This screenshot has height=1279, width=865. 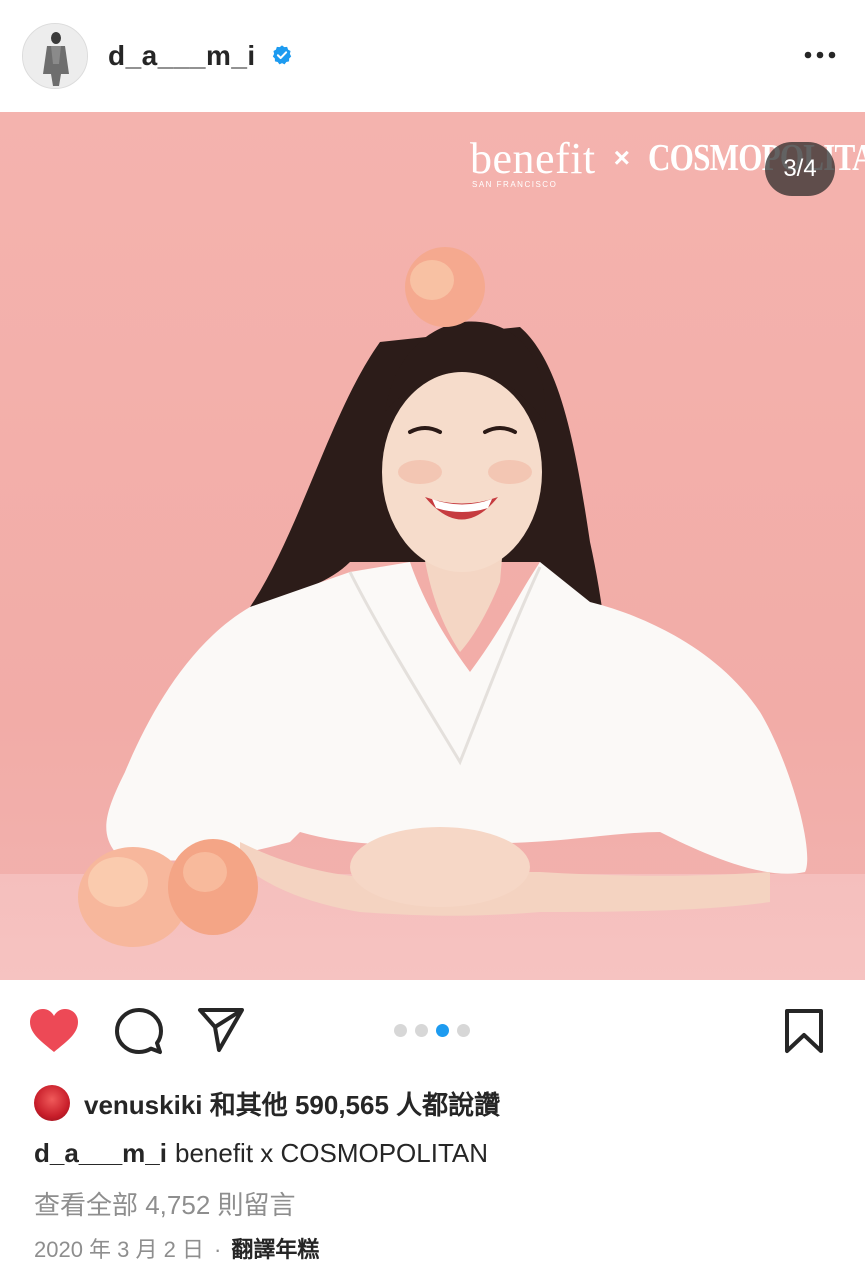 I want to click on brand-benefit: benefit, so click(x=533, y=158).